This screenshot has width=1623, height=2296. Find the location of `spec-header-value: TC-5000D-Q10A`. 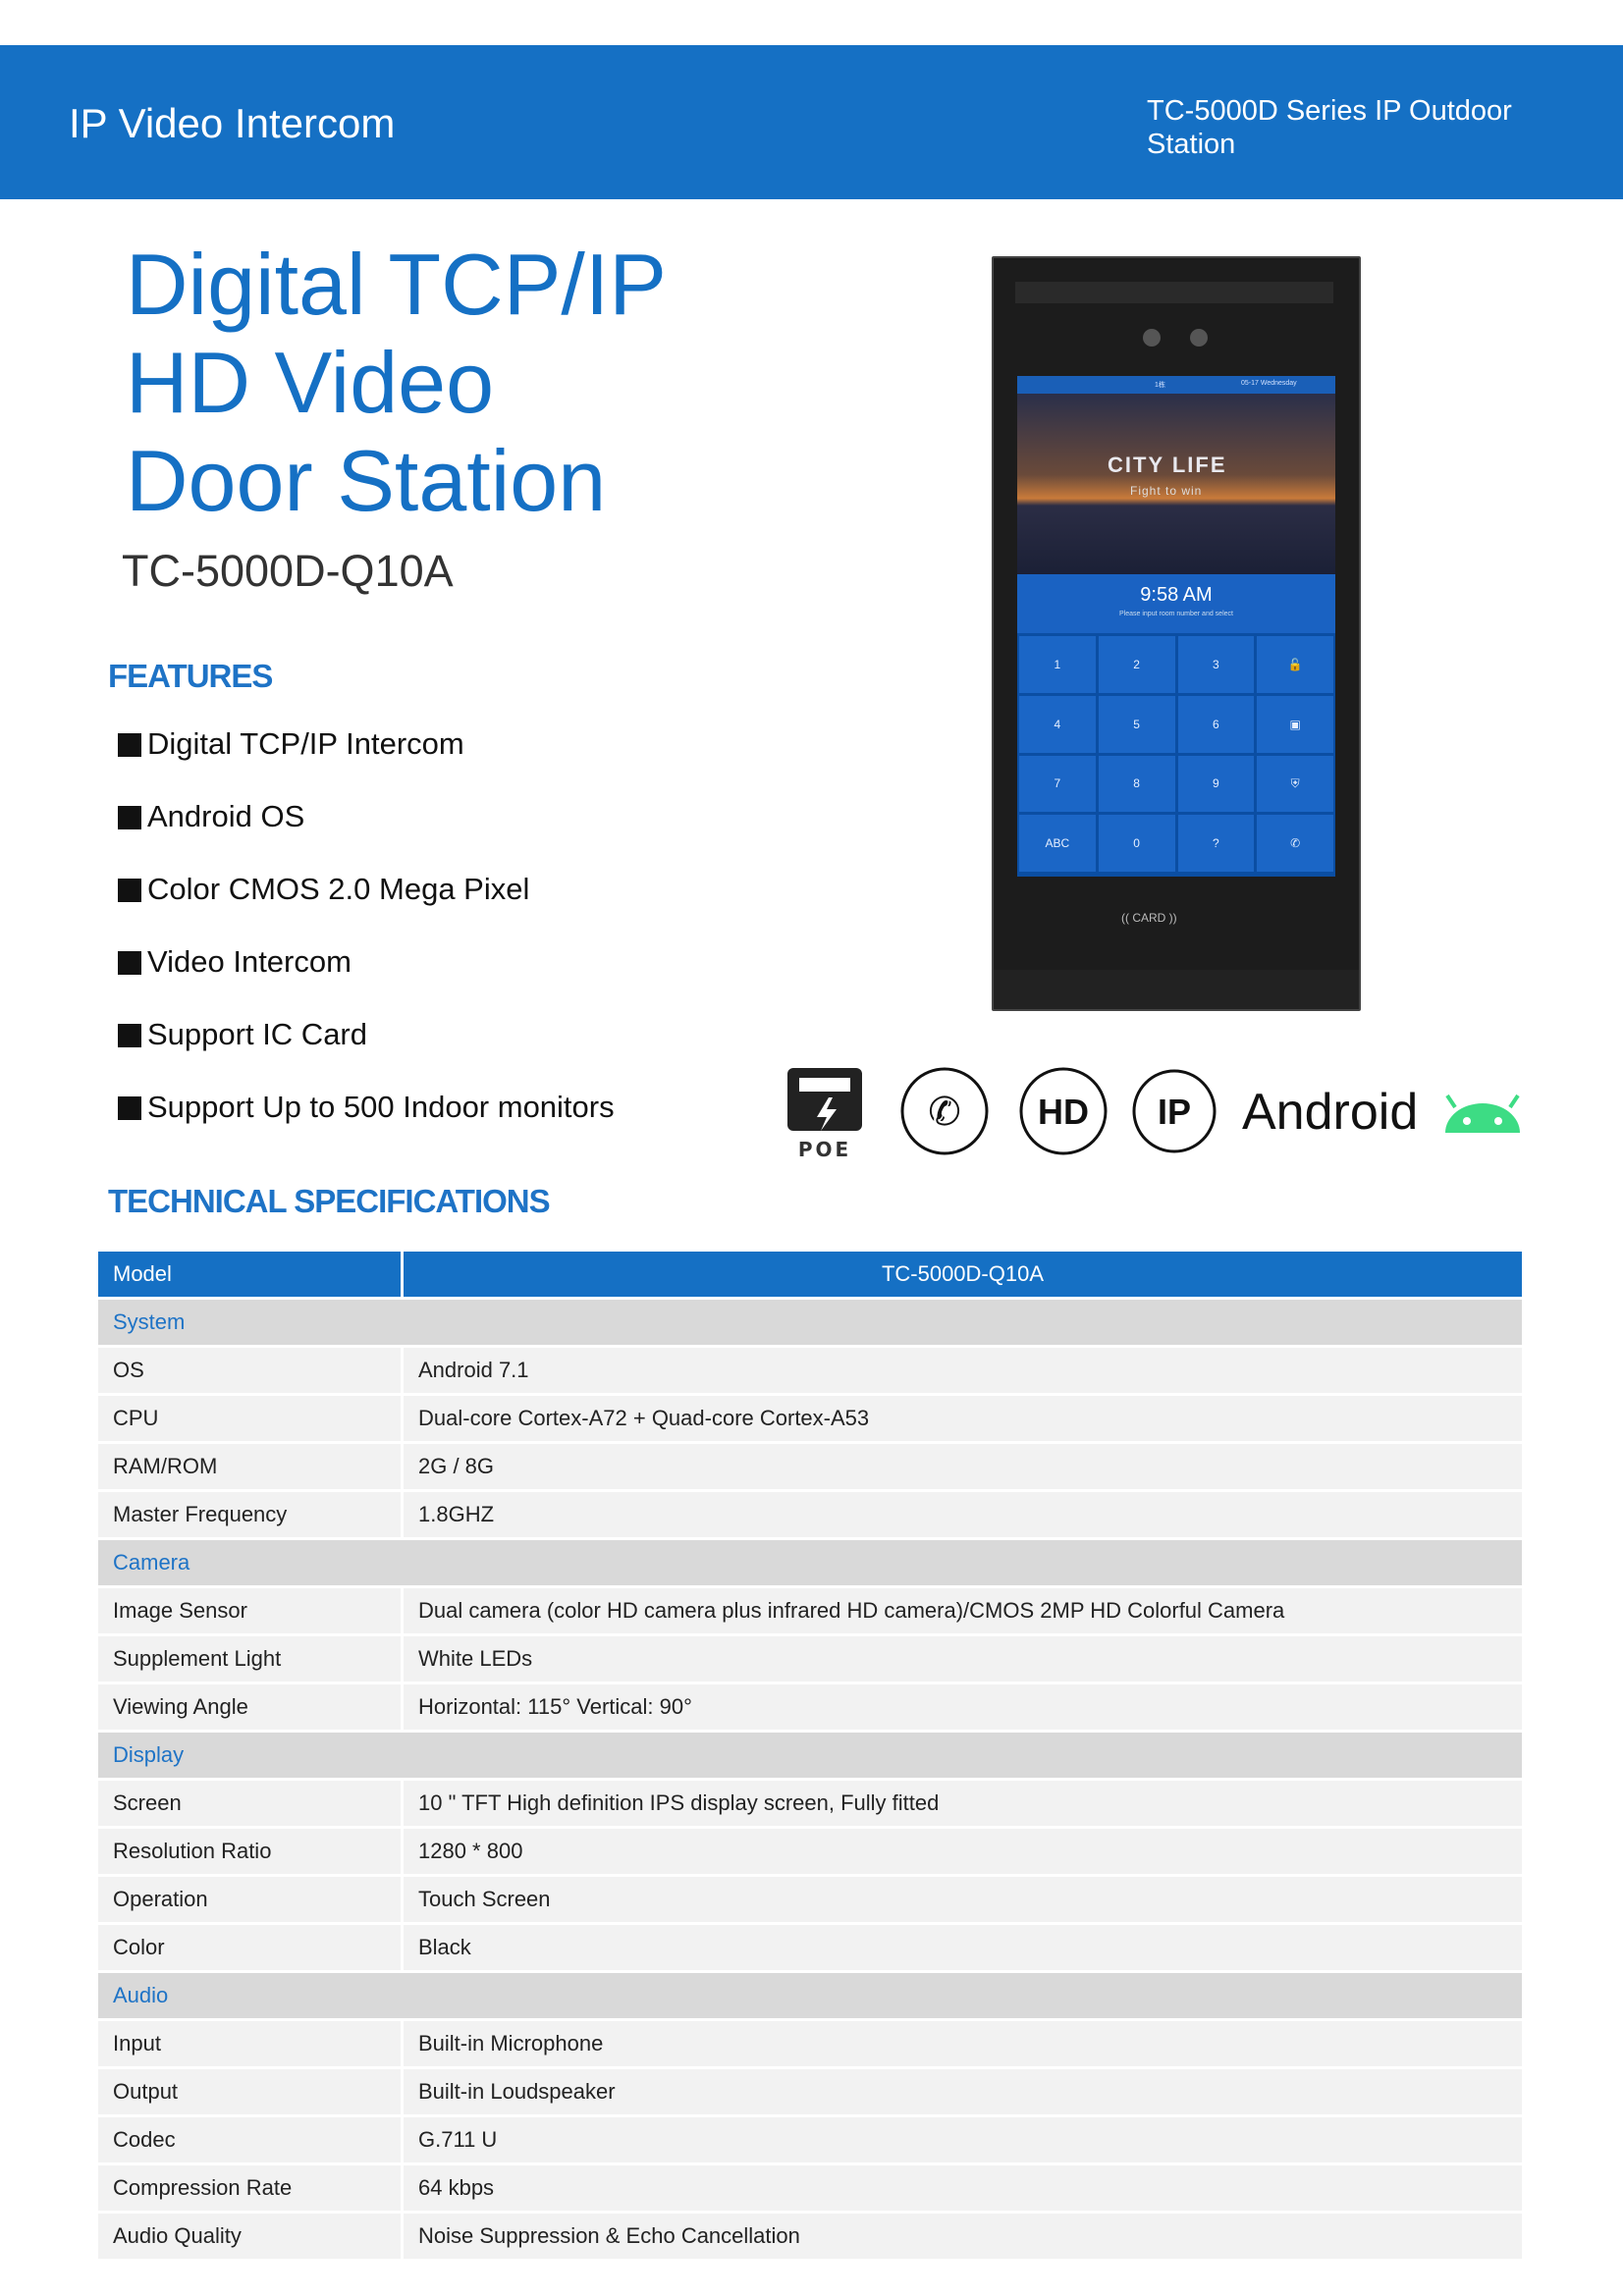

spec-header-value: TC-5000D-Q10A is located at coordinates (962, 1276).